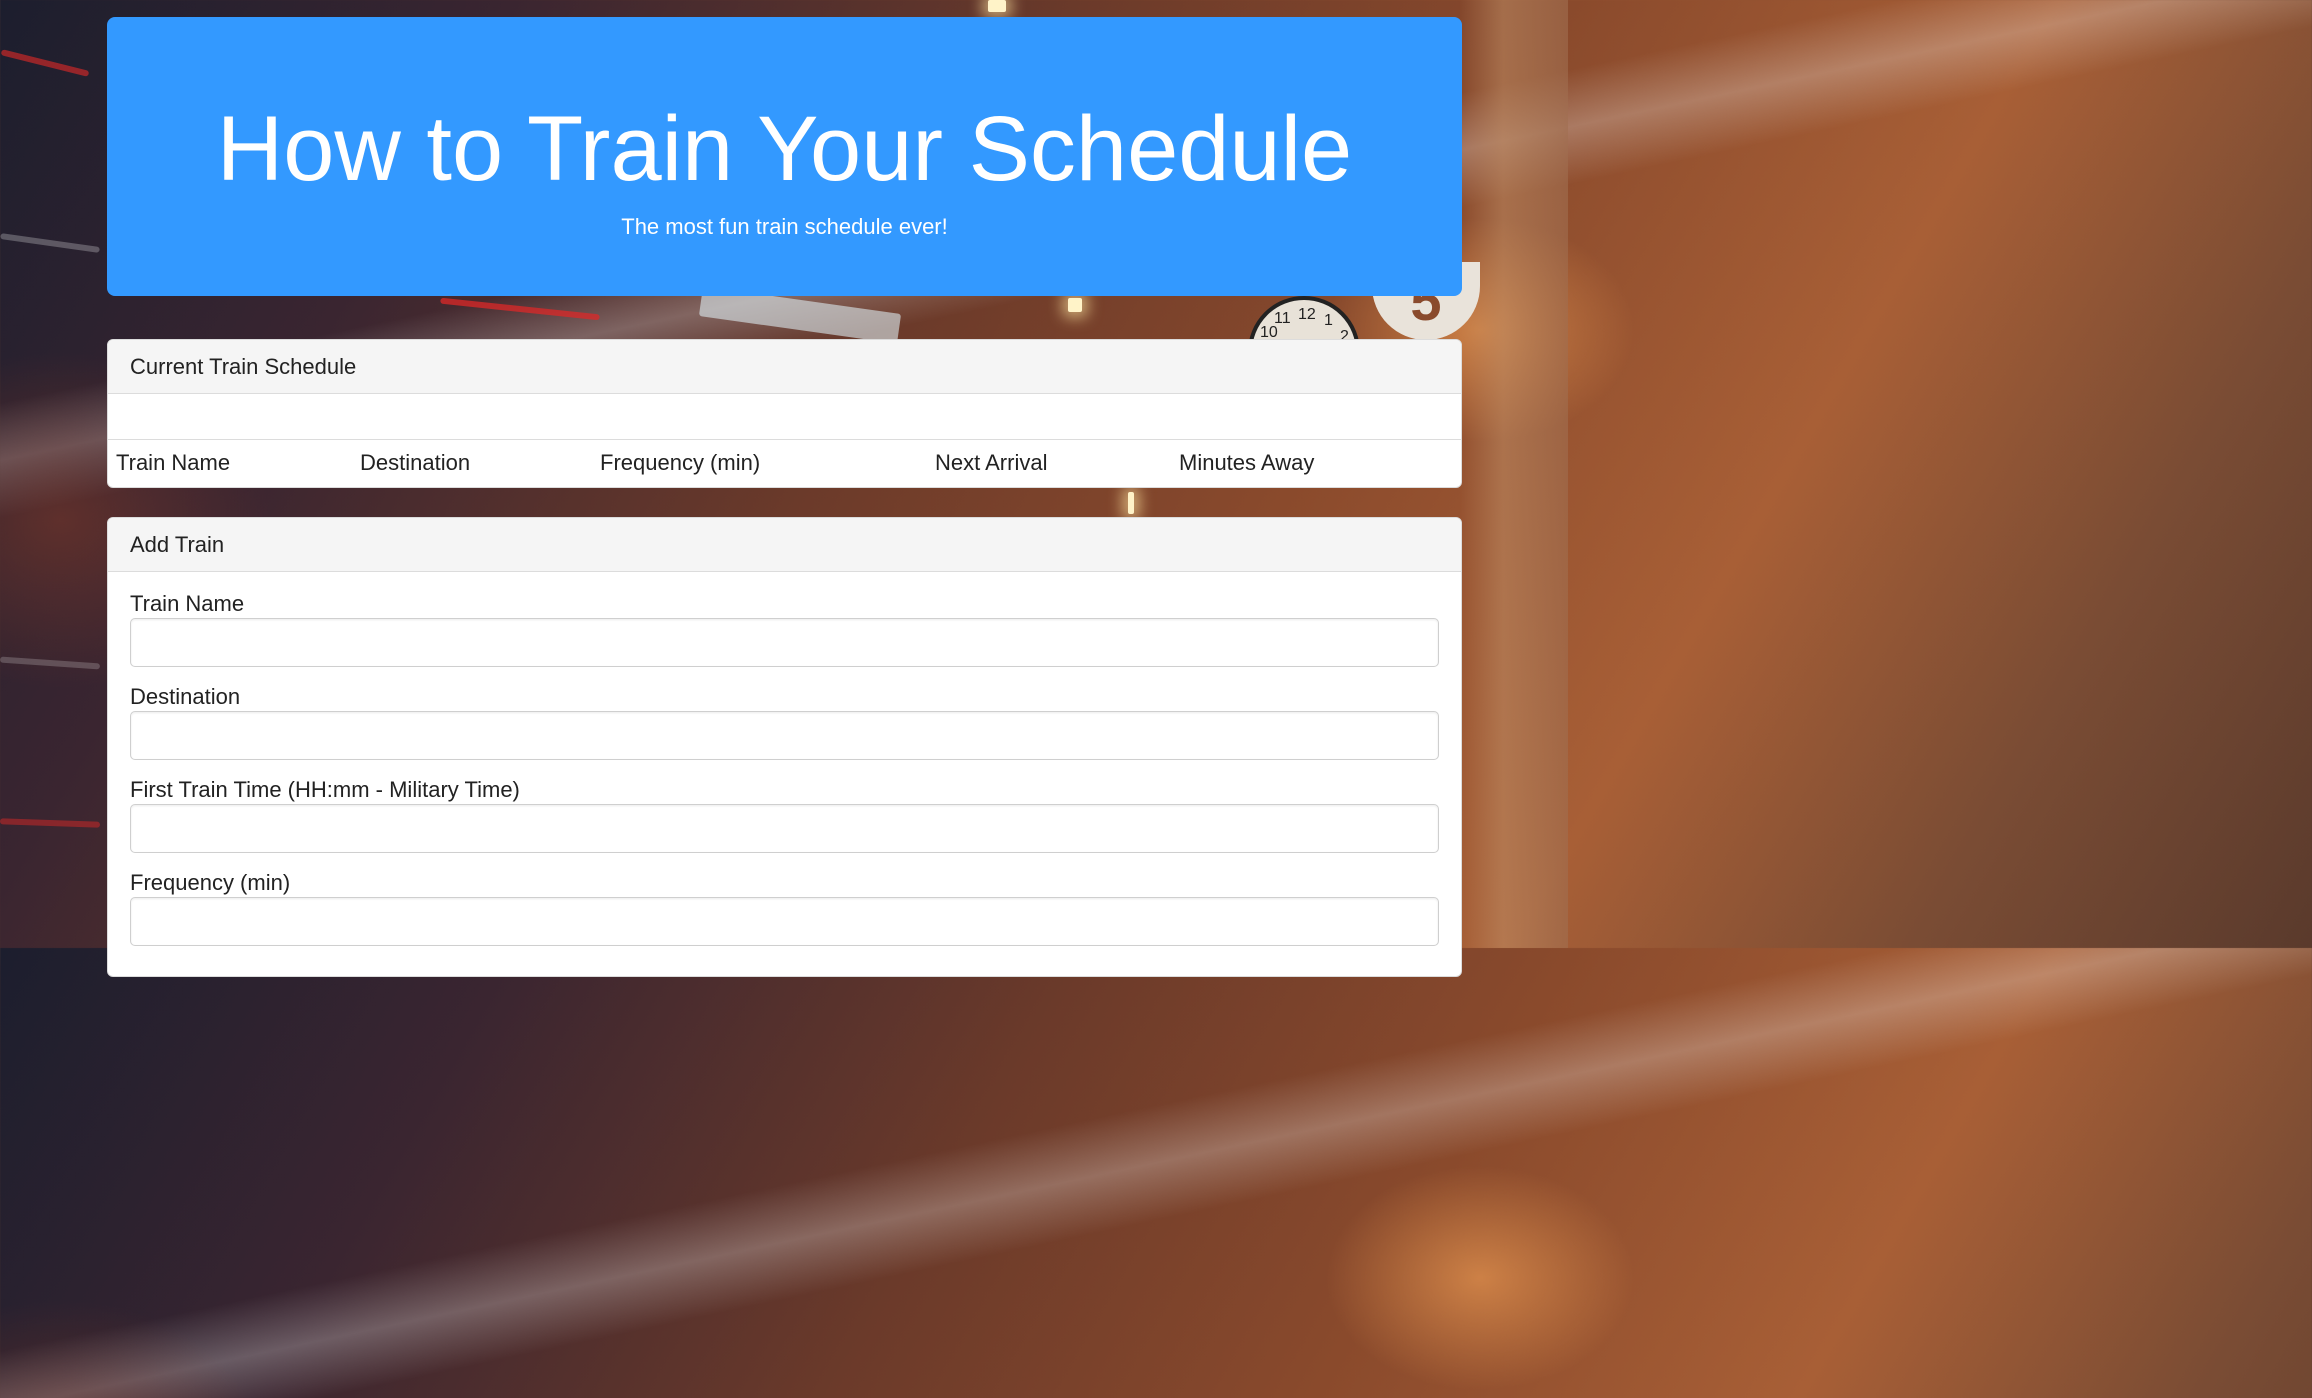 The image size is (2312, 1398). I want to click on form-group-train-name: Train Name, so click(784, 628).